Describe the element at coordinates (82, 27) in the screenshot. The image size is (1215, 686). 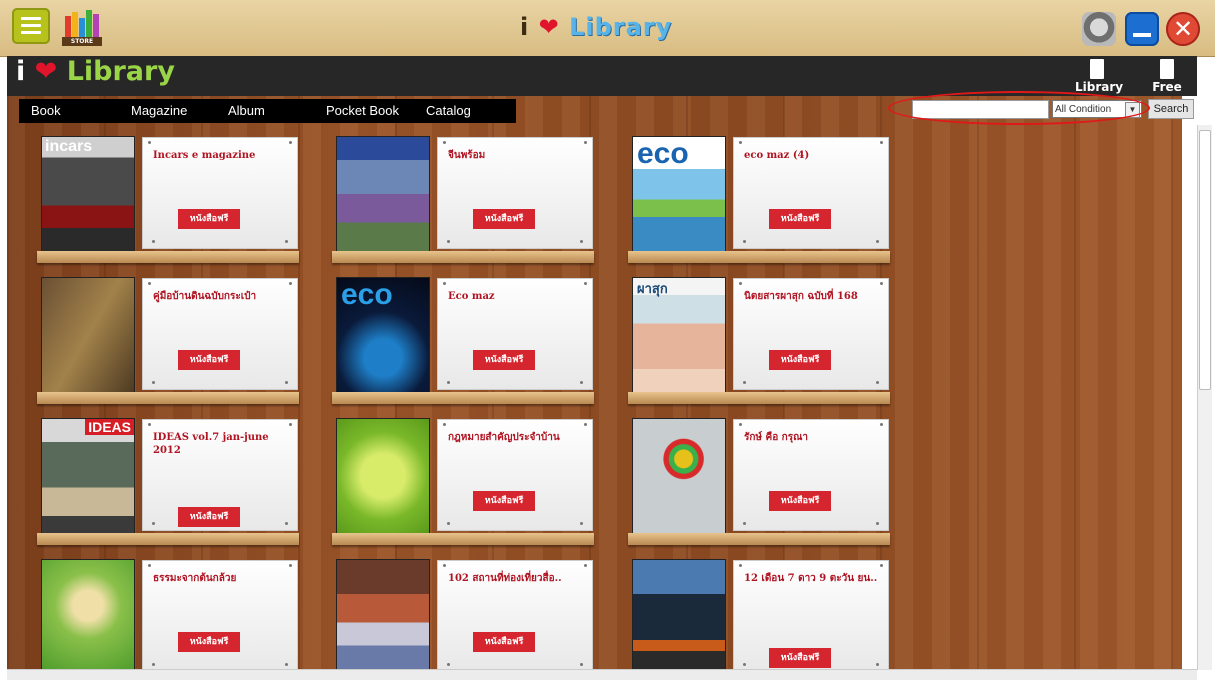
I see `store-icon: STORE` at that location.